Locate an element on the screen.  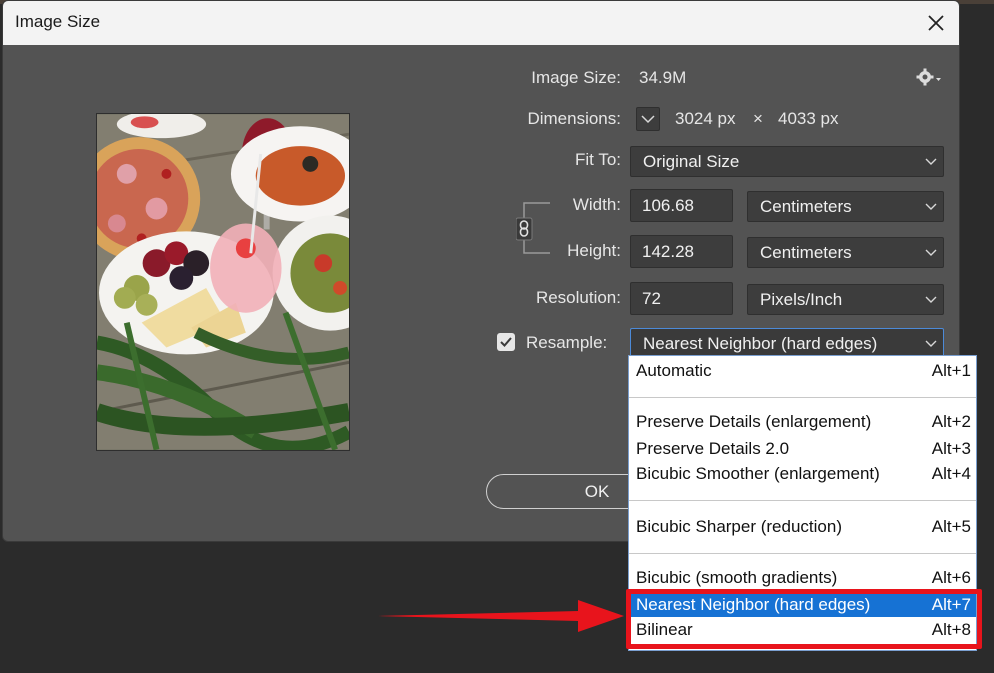
resample-label: Resample: is located at coordinates (567, 342).